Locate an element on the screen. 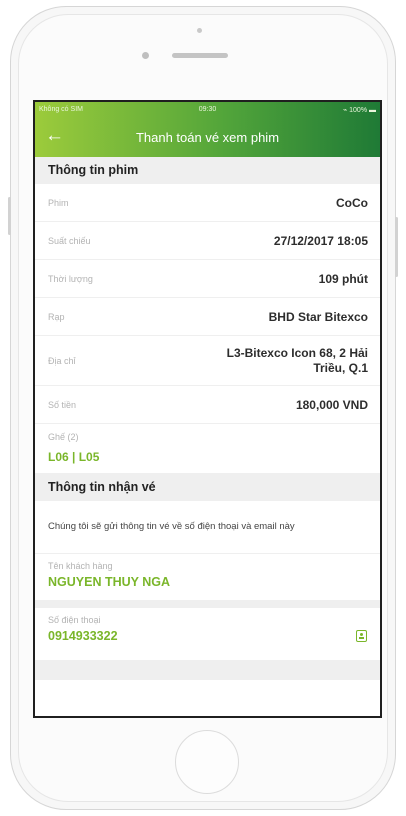 This screenshot has height=816, width=406. speaker-grille is located at coordinates (200, 55).